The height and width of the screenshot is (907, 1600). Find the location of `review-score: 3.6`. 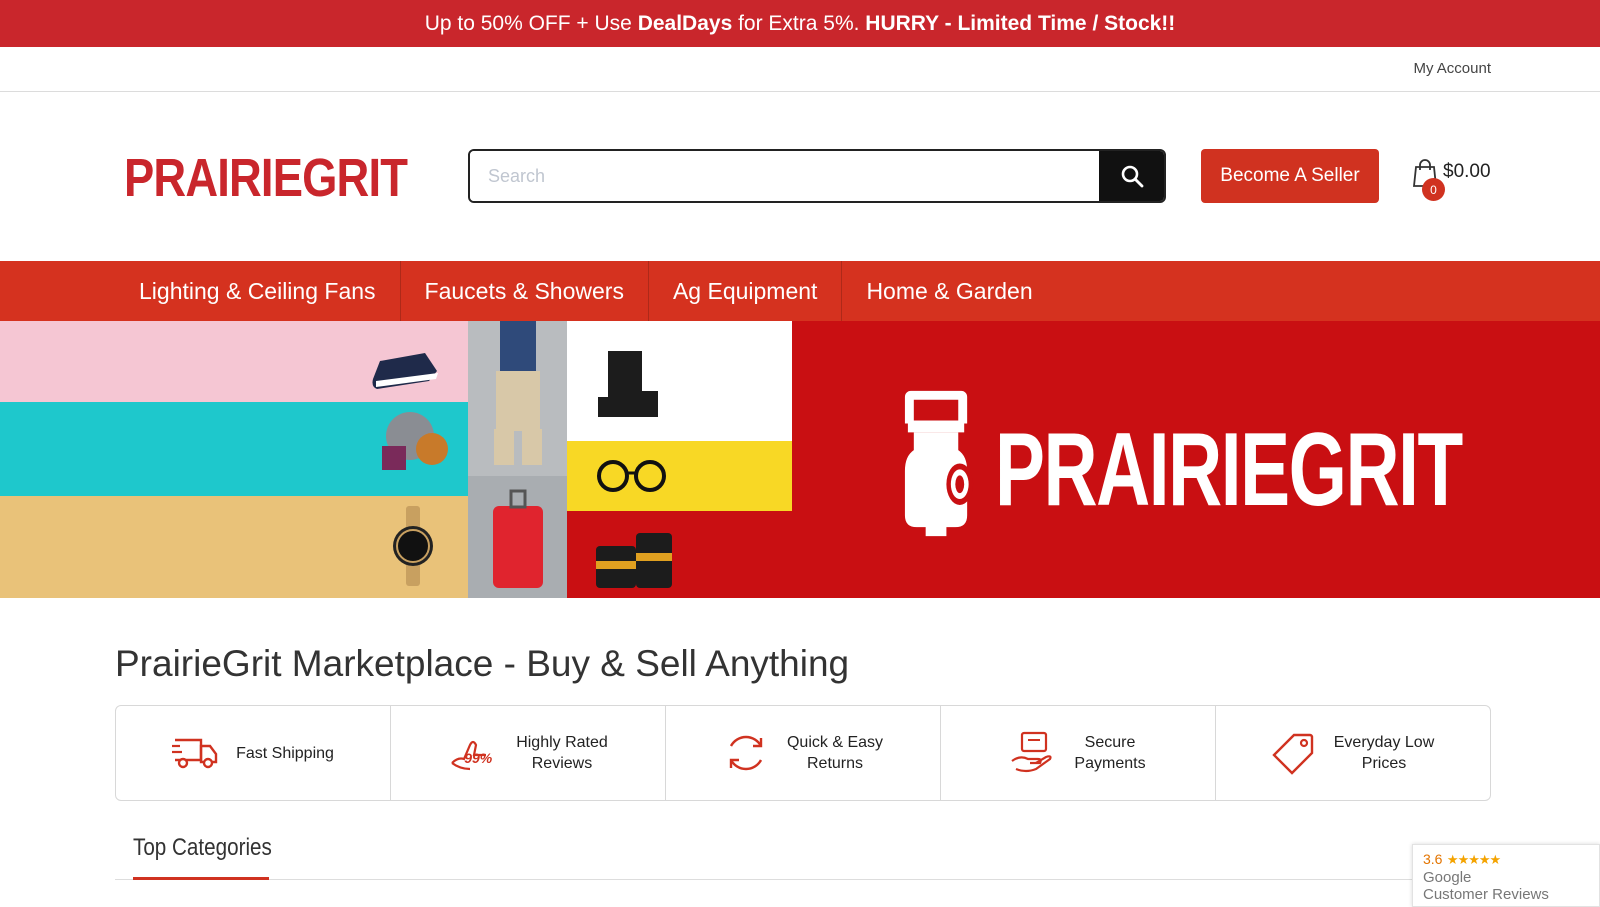

review-score: 3.6 is located at coordinates (1433, 859).